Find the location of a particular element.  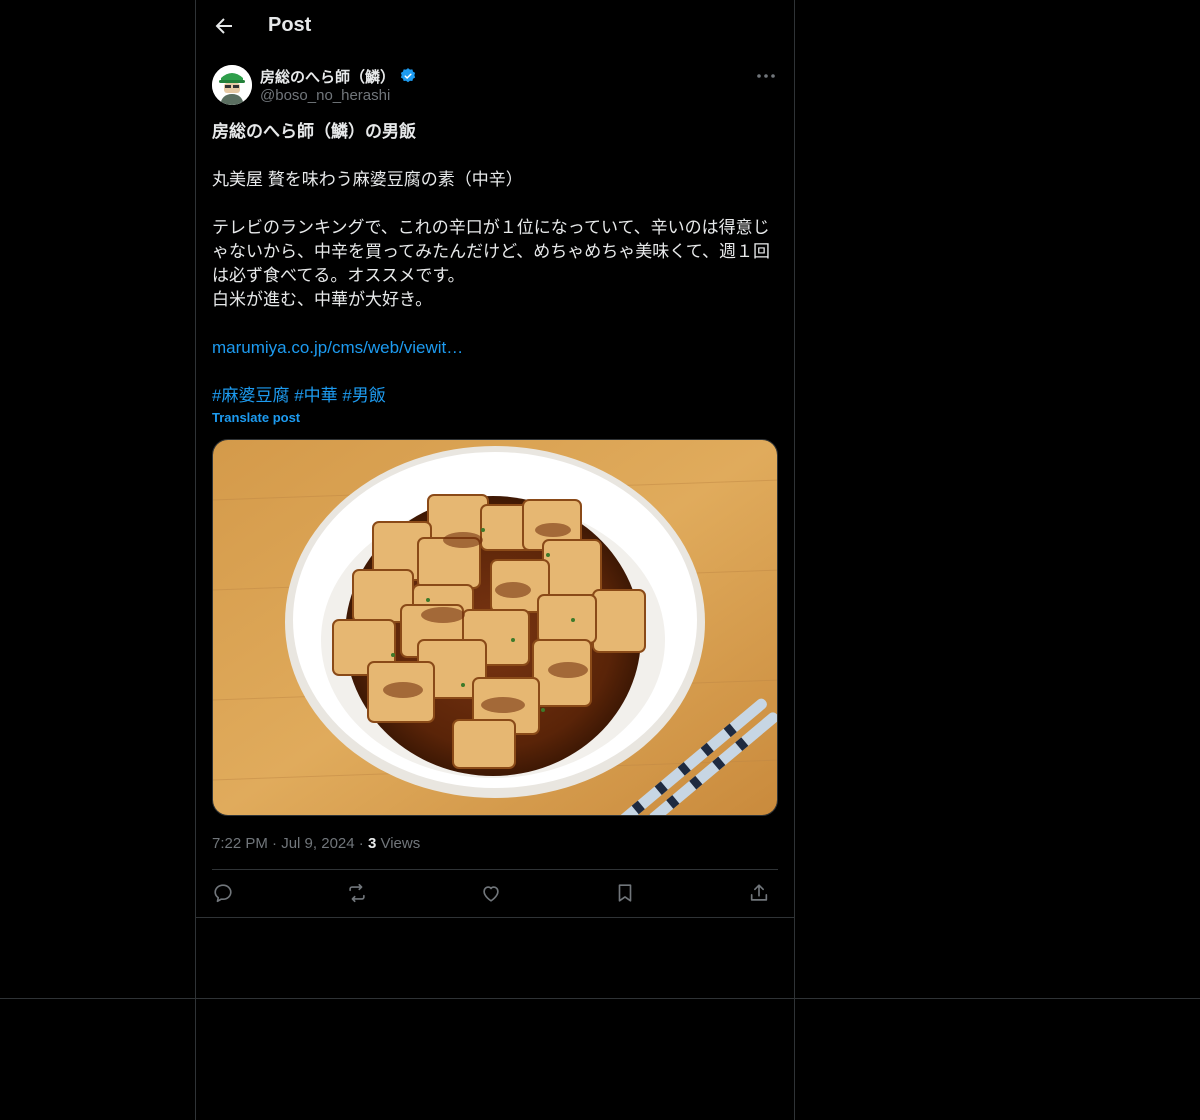

translate-post-link: Translate post is located at coordinates (256, 417).